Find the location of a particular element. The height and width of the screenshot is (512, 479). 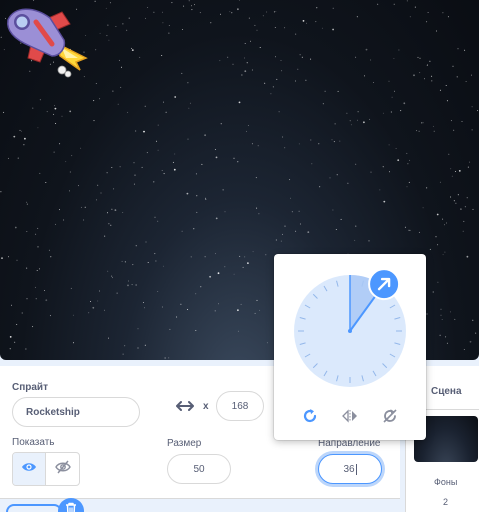

x-input: 168 is located at coordinates (240, 406).